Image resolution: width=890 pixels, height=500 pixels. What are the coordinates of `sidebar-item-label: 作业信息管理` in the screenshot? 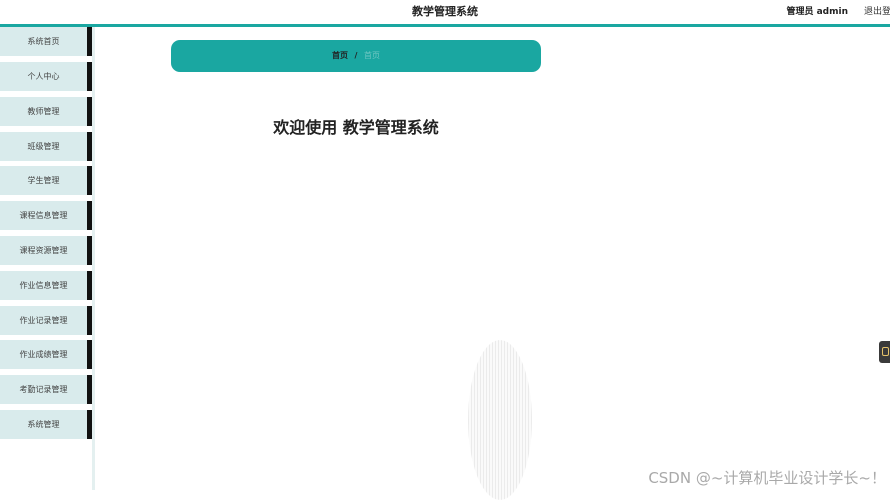 It's located at (43, 285).